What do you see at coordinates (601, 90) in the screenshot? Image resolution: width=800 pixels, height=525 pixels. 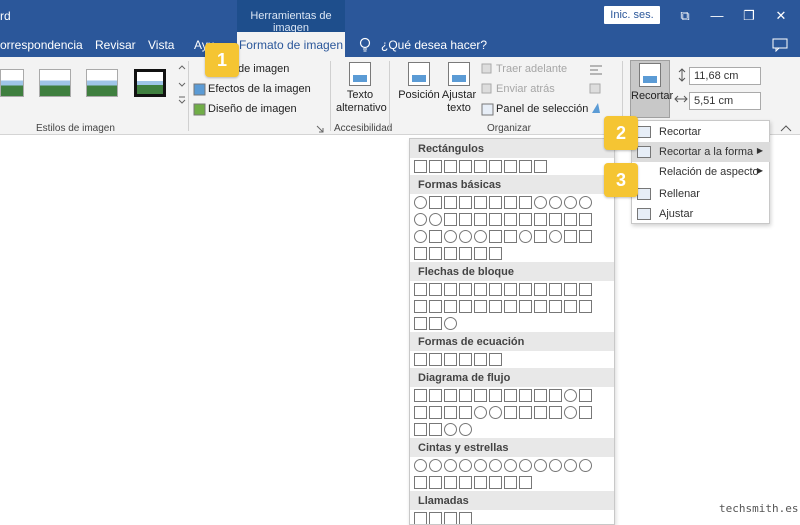 I see `align-group-rotate-icons` at bounding box center [601, 90].